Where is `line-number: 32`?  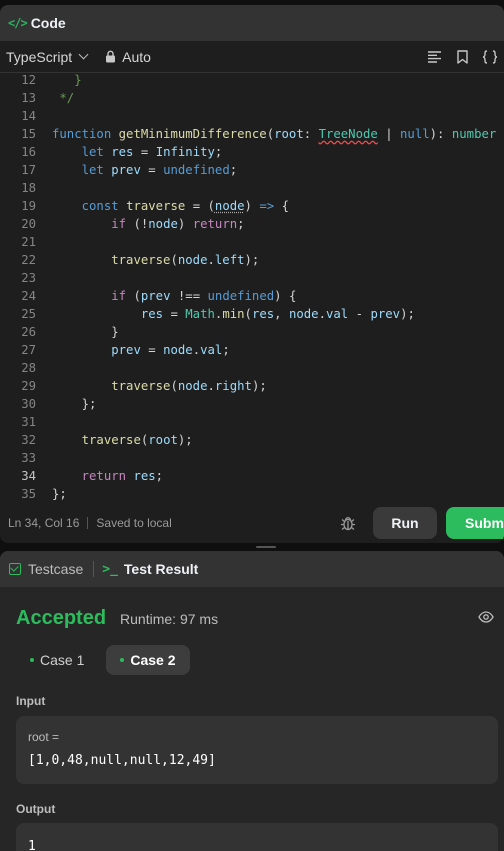 line-number: 32 is located at coordinates (28, 440).